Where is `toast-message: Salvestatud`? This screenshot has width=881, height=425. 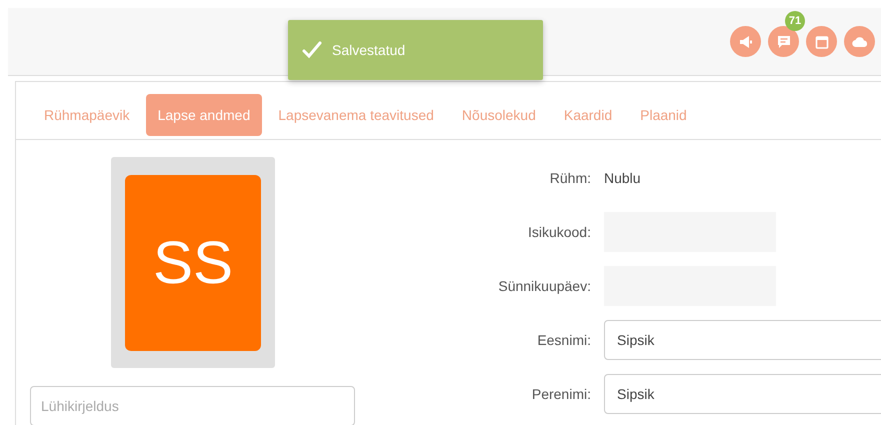
toast-message: Salvestatud is located at coordinates (369, 50).